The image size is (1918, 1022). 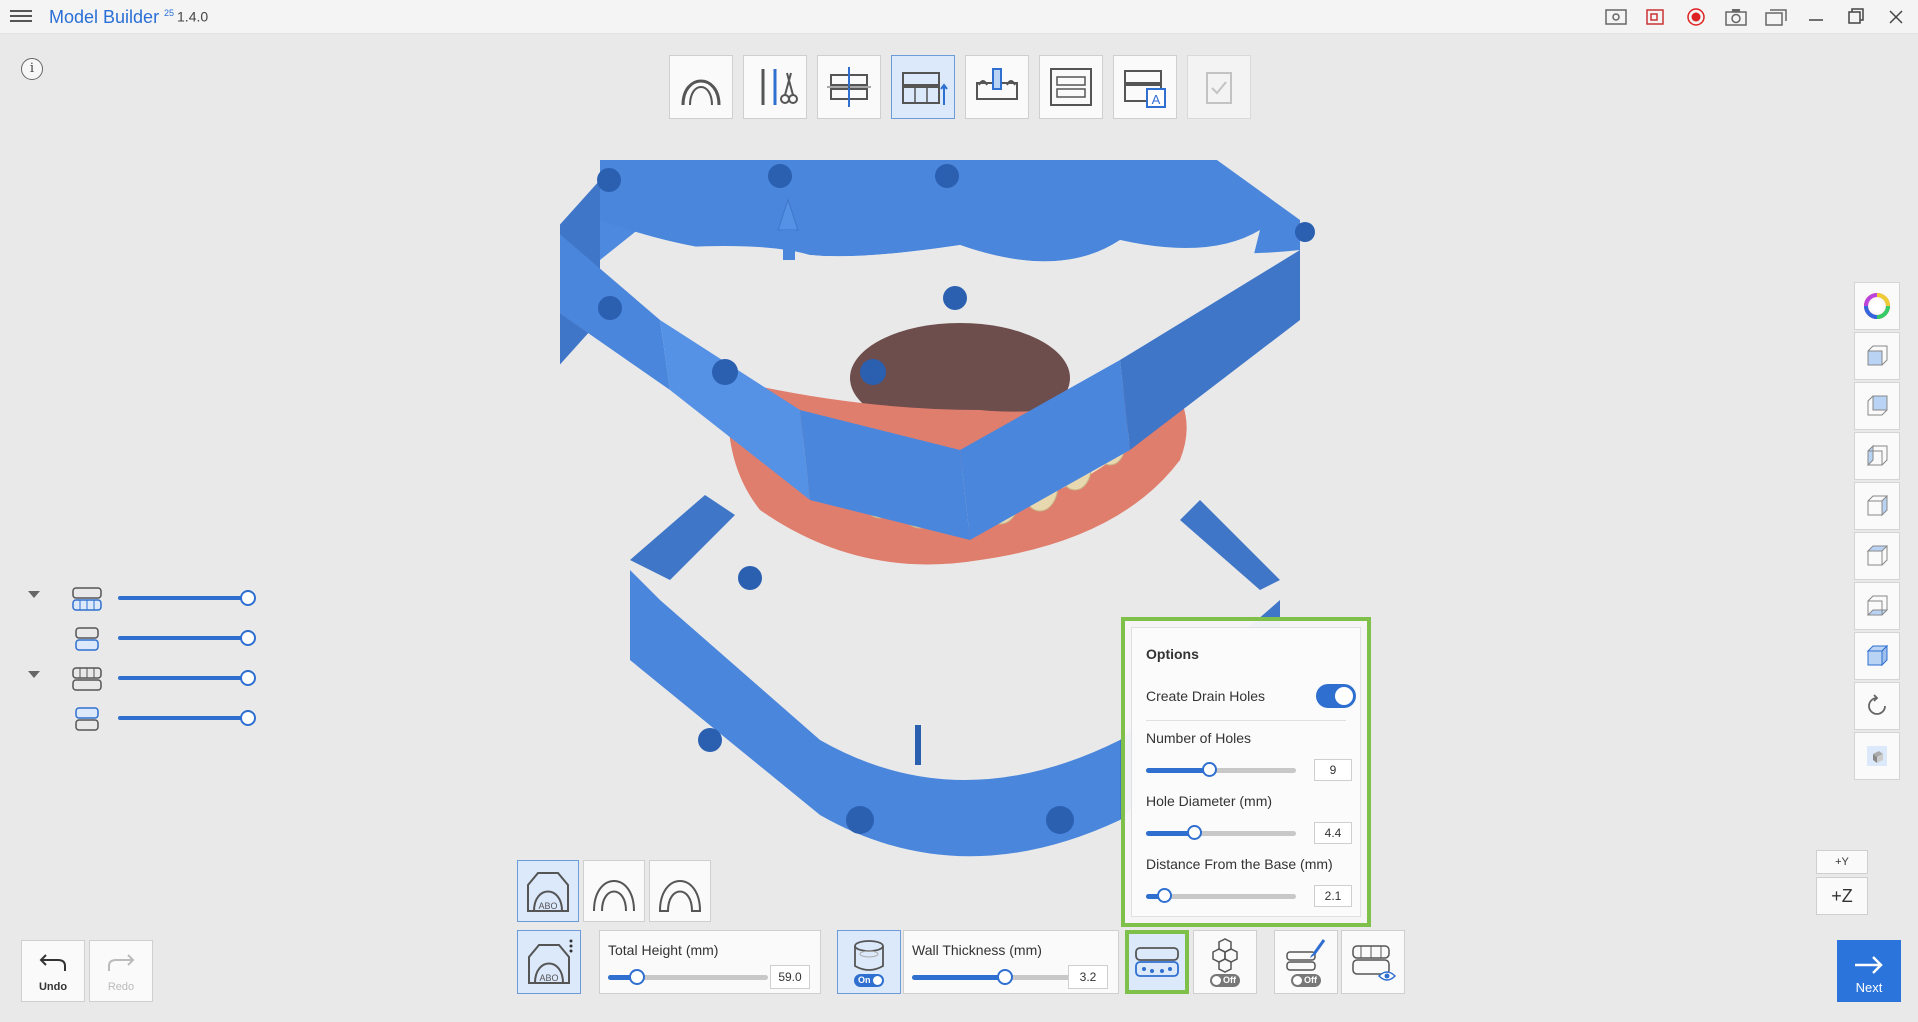 I want to click on label-step: A, so click(x=1145, y=87).